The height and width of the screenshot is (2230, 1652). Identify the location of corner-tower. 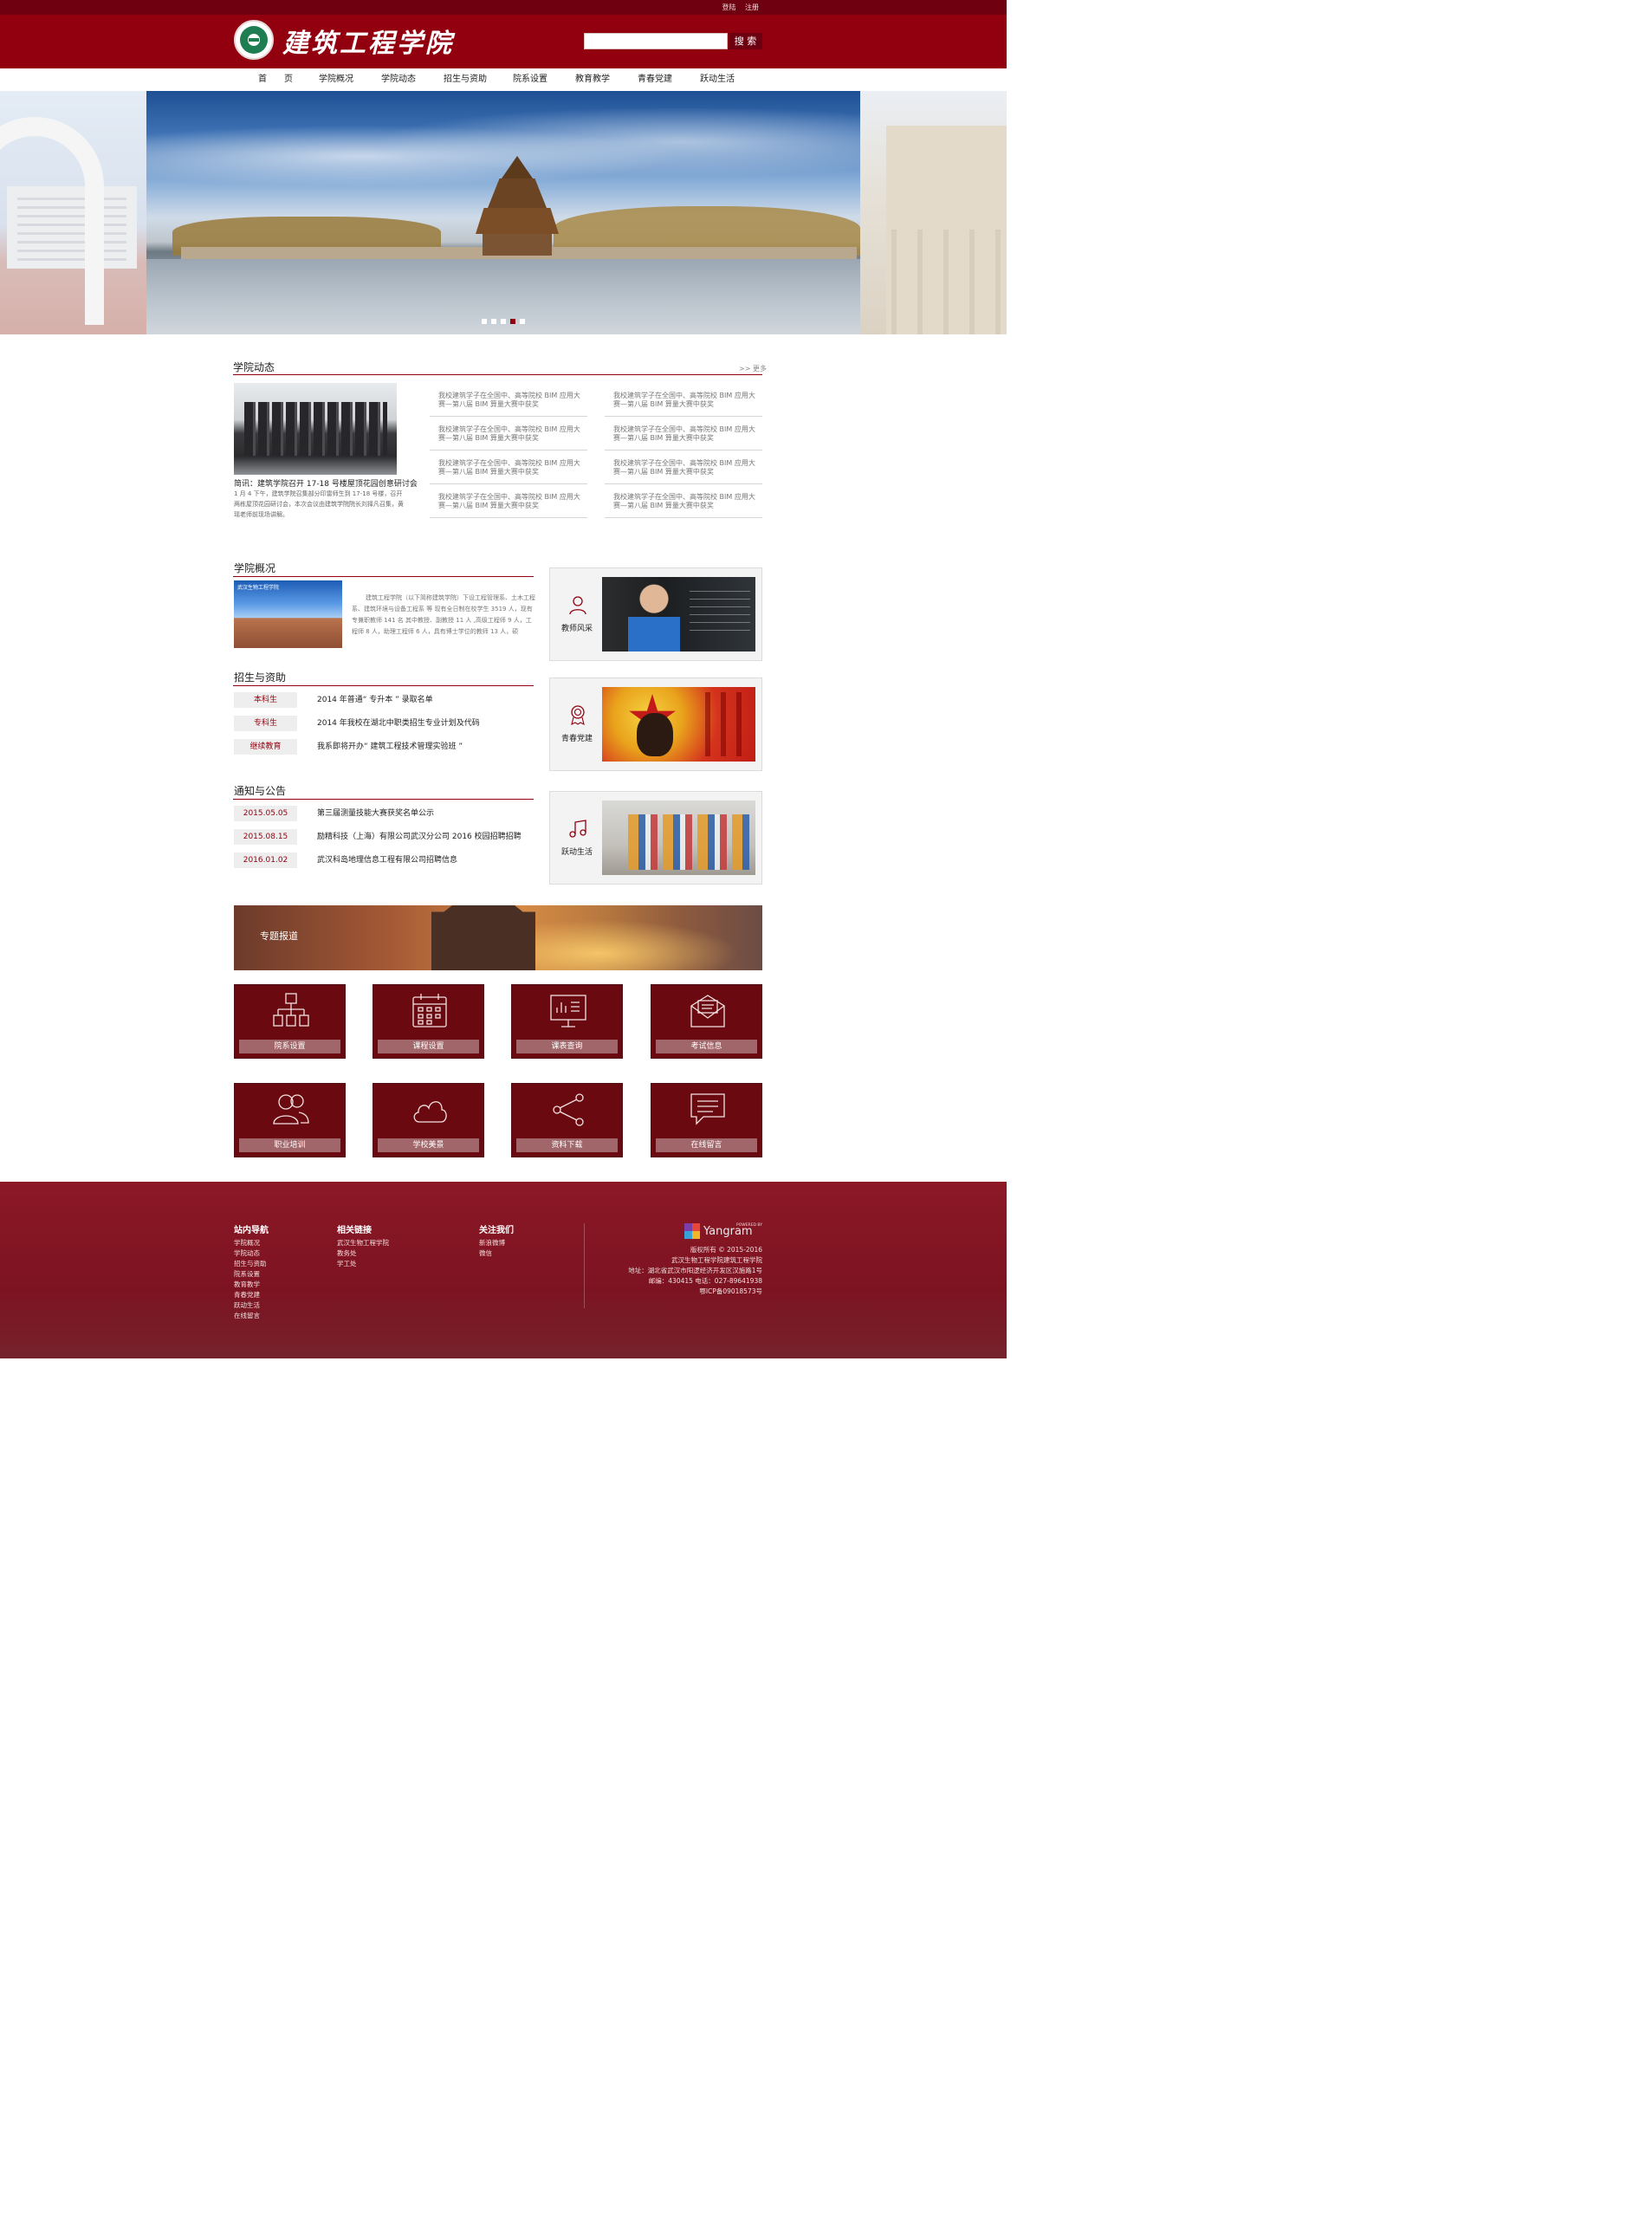
(517, 206).